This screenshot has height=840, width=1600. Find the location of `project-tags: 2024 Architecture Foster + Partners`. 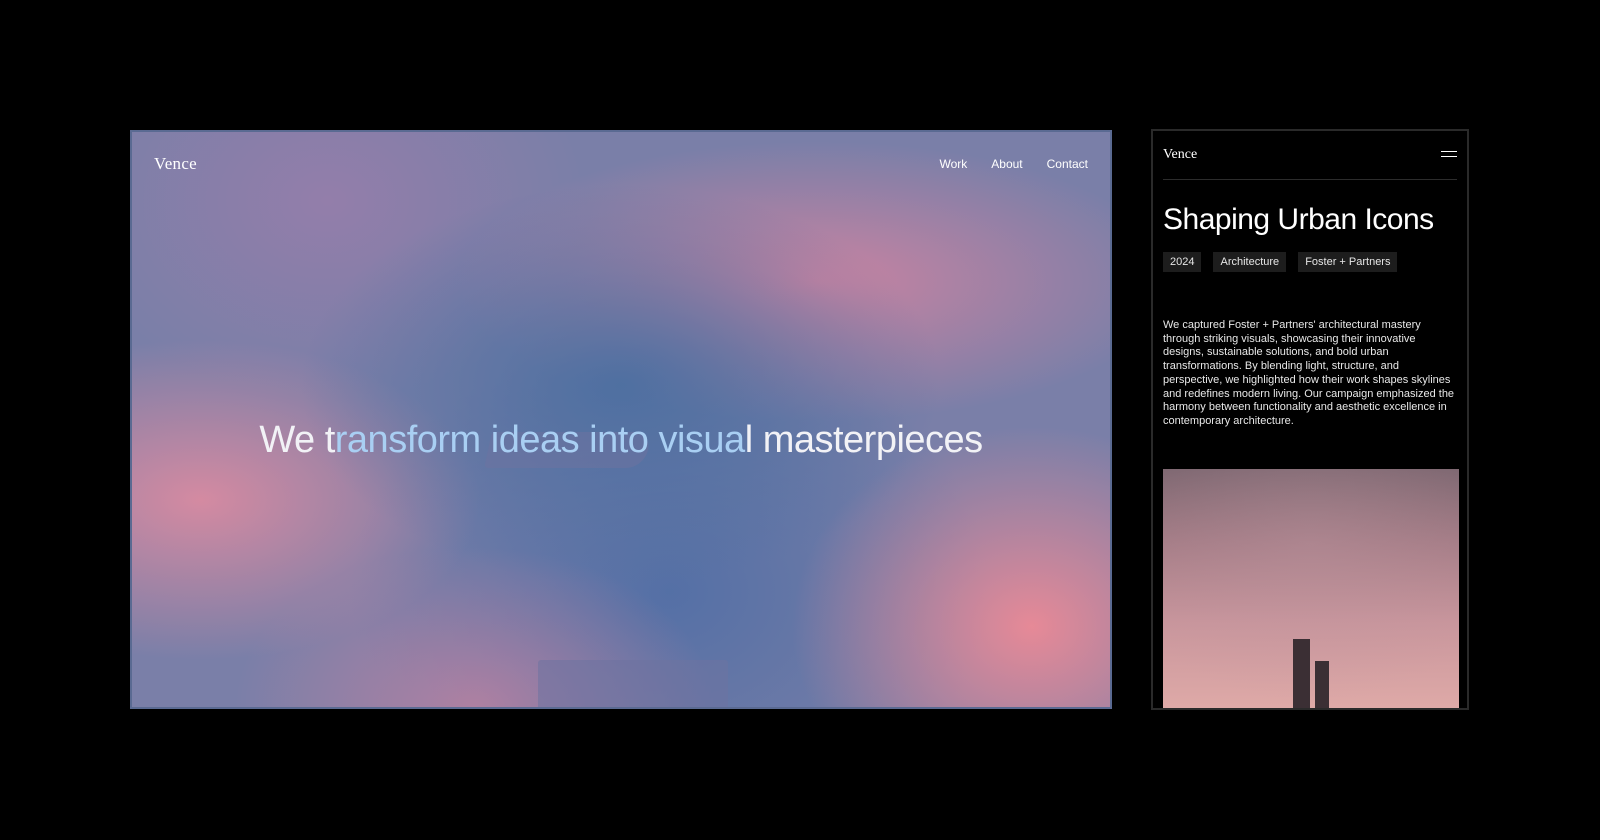

project-tags: 2024 Architecture Foster + Partners is located at coordinates (1311, 262).